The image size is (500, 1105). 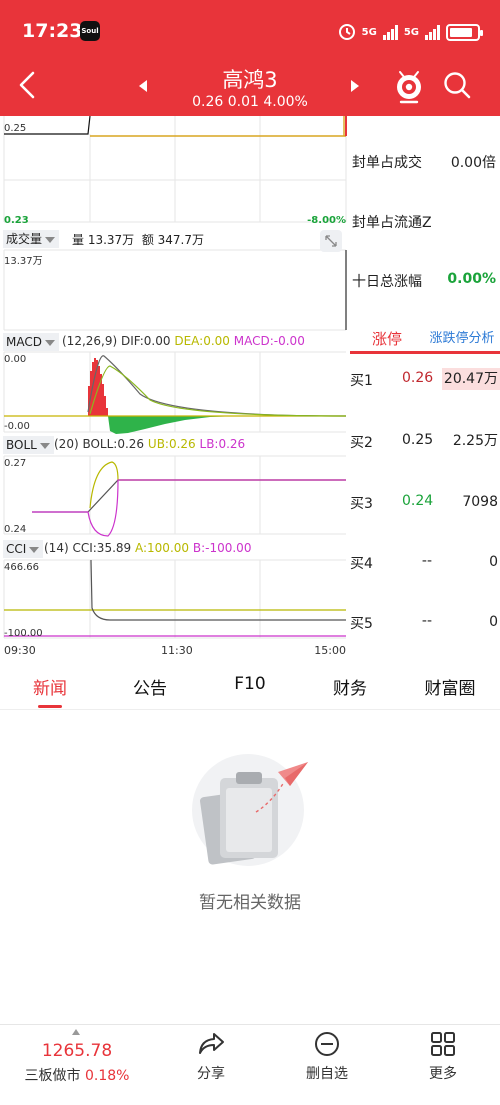 I want to click on cci-a: A:100.00, so click(x=162, y=548).